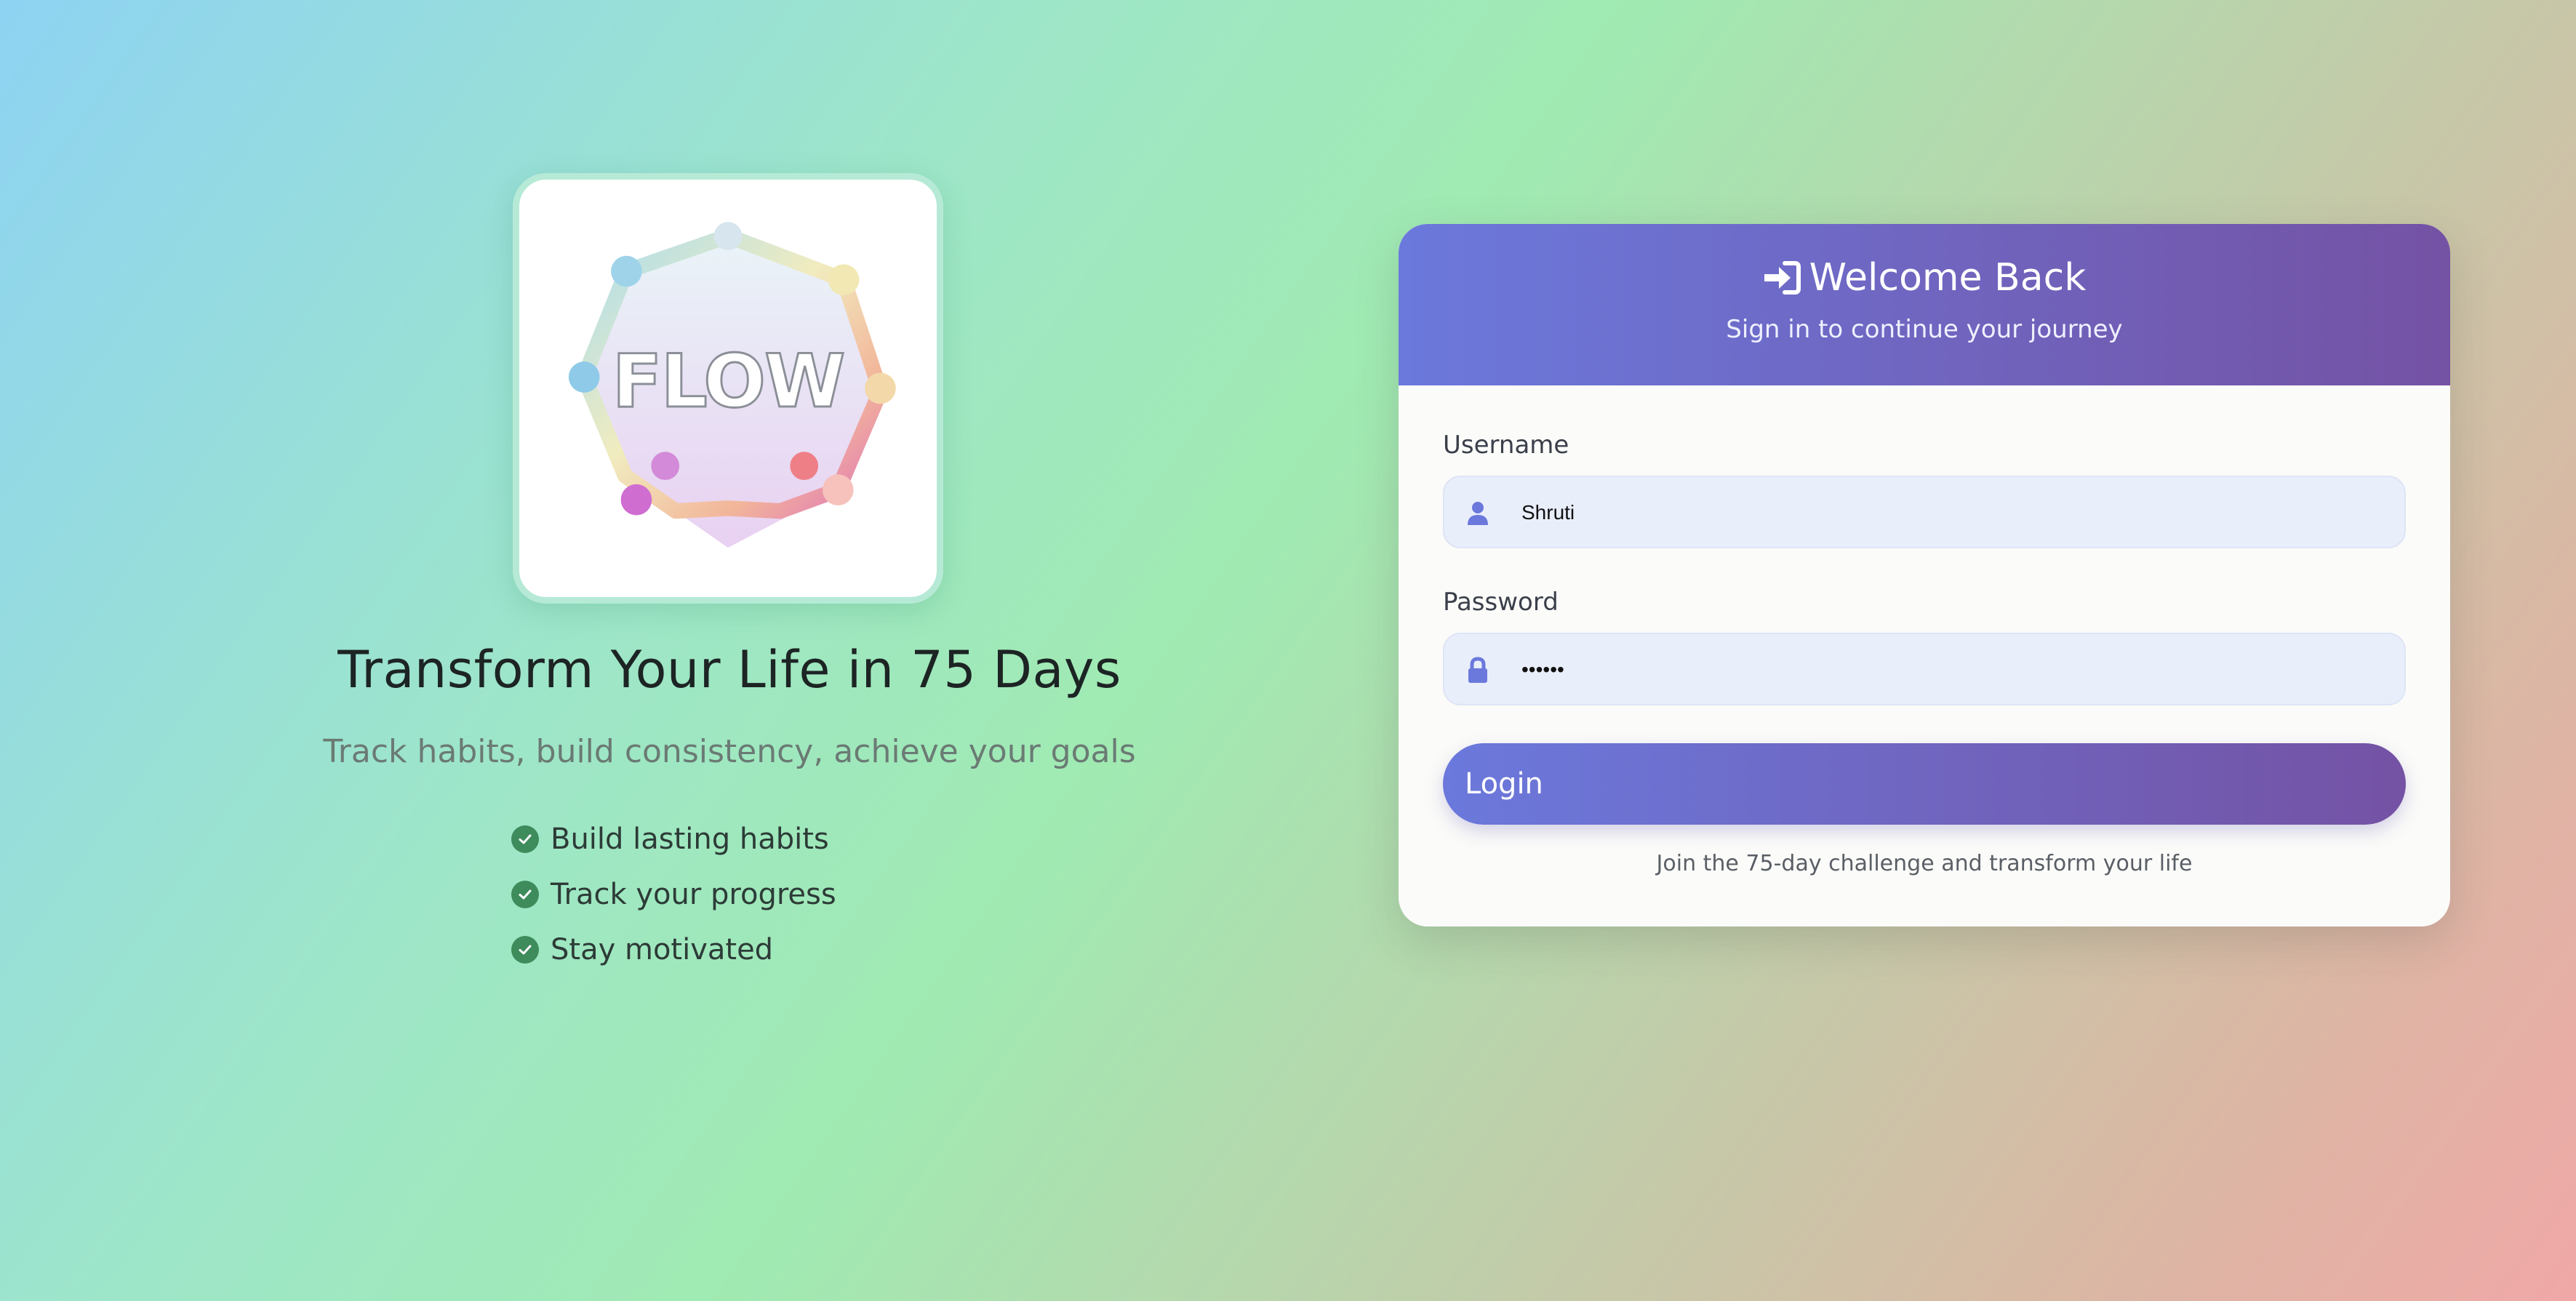 This screenshot has height=1301, width=2576. I want to click on feature-item: Build lasting habits, so click(673, 839).